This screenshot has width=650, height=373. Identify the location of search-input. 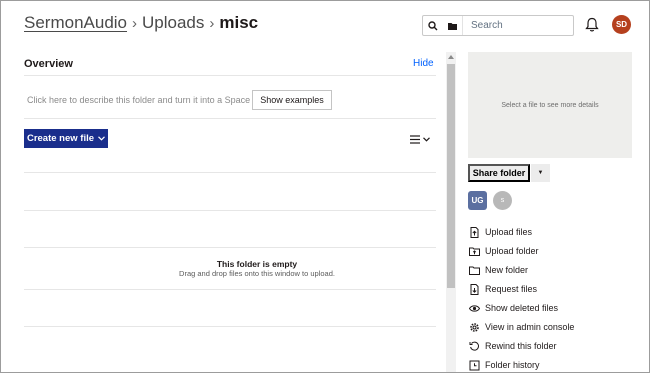
(515, 25).